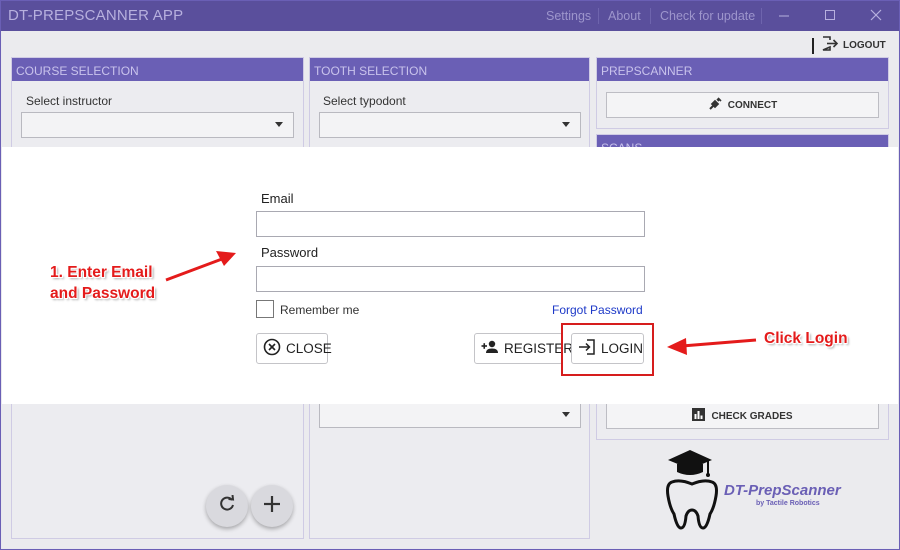  I want to click on arrow-to-login-icon, so click(712, 346).